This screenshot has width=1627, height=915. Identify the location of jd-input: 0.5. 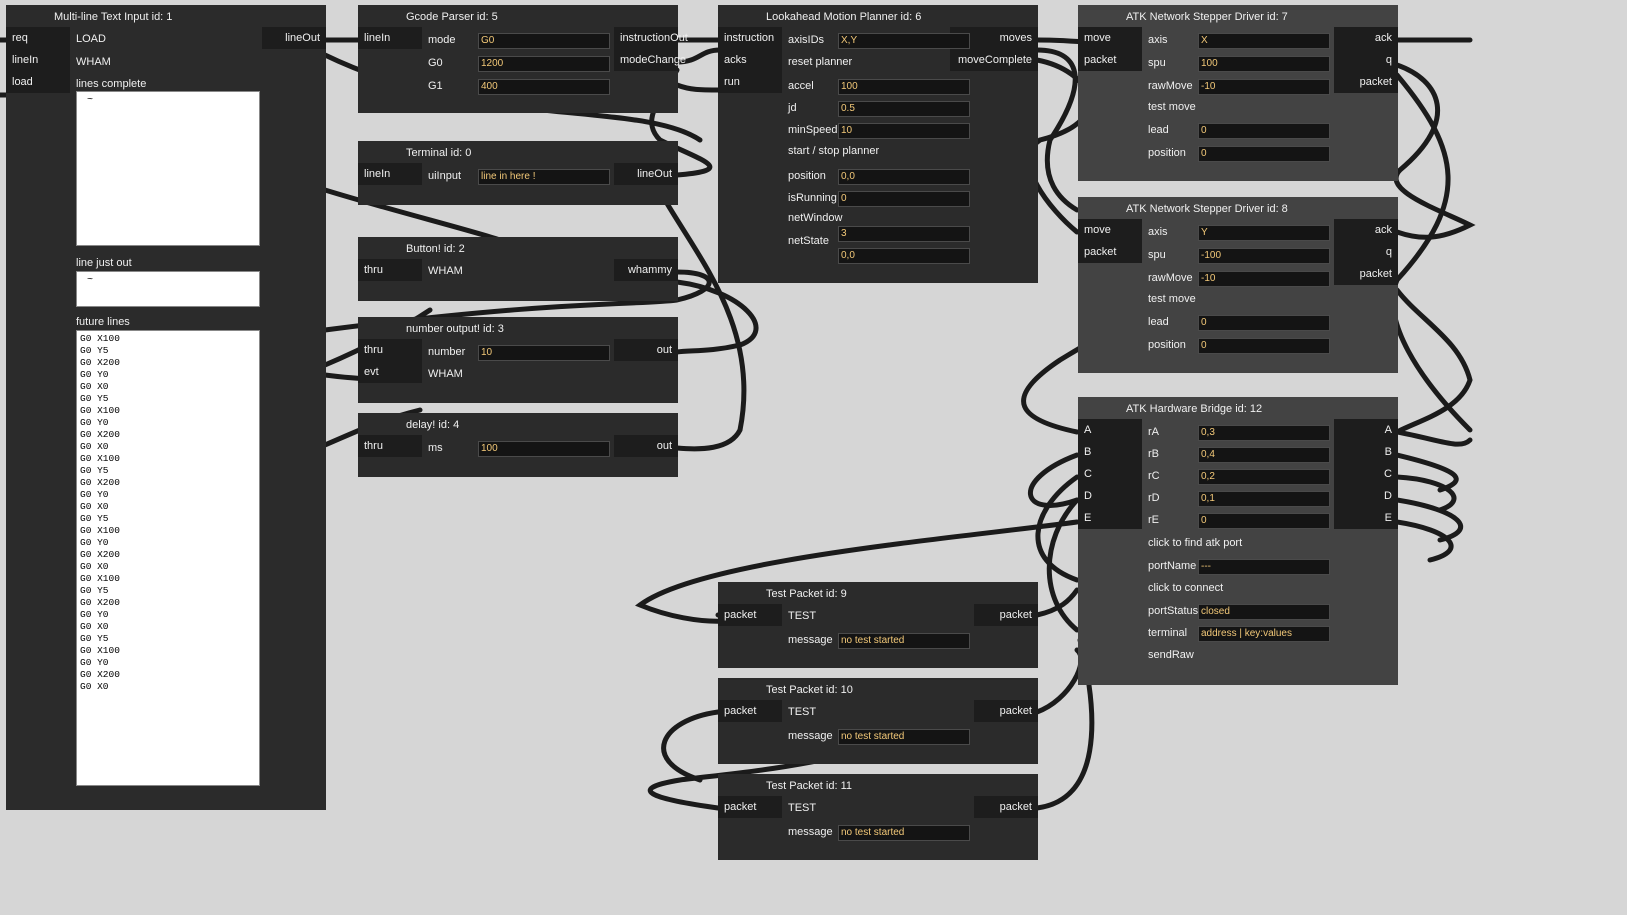
(904, 109).